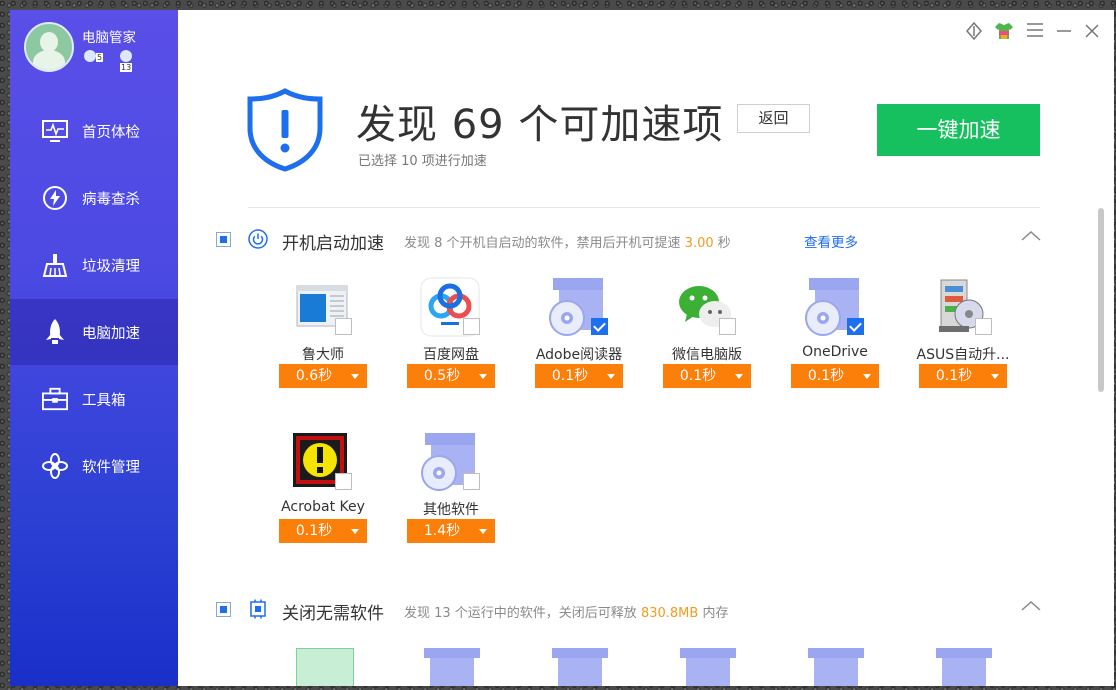 This screenshot has width=1116, height=690. What do you see at coordinates (451, 510) in the screenshot?
I see `item-name: 其他软件` at bounding box center [451, 510].